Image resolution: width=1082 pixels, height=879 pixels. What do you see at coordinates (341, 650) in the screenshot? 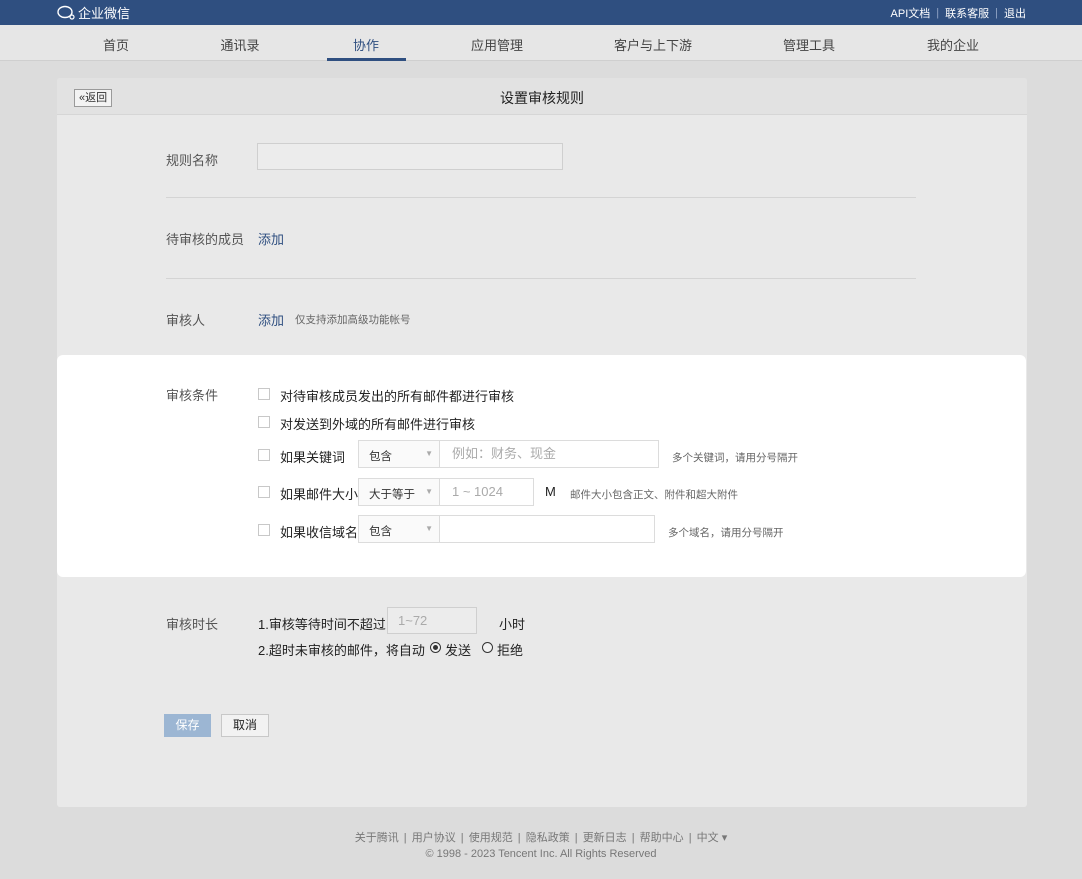
I see `duration-line2: 2.超时未审核的邮件，将自动` at bounding box center [341, 650].